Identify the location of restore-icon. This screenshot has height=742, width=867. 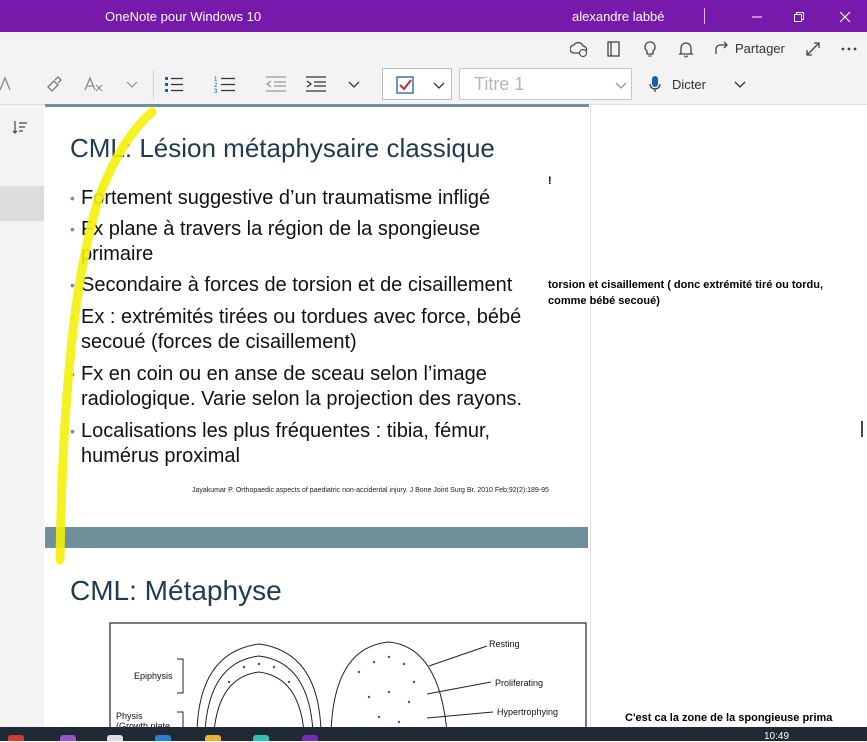
(798, 17).